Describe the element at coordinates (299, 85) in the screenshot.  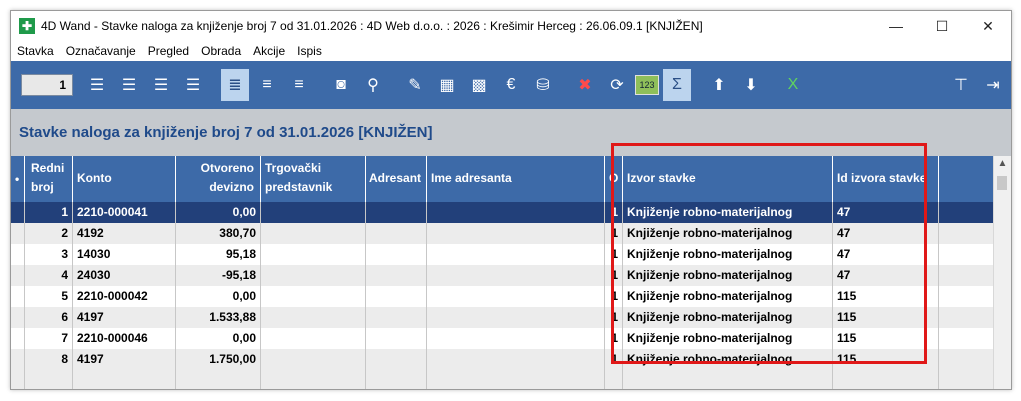
I see `list-view-compact-icon: ≡` at that location.